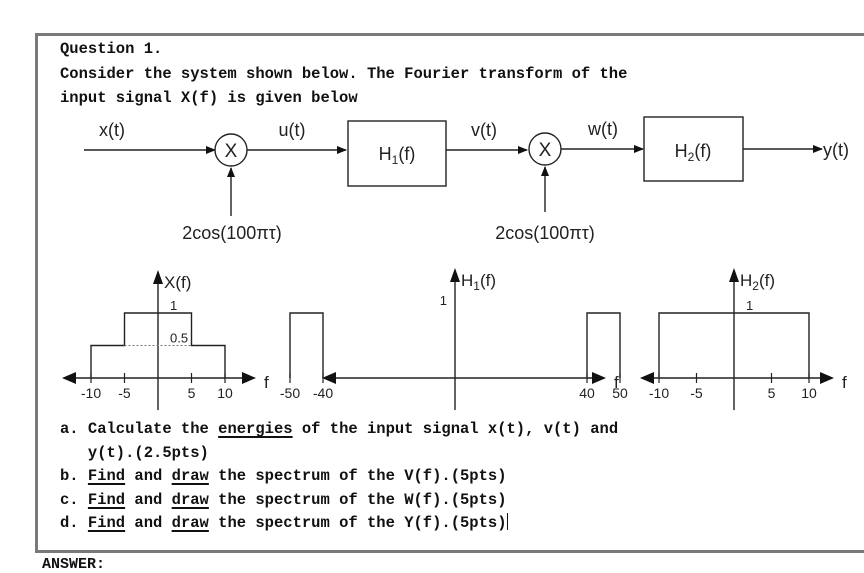 This screenshot has width=864, height=573. What do you see at coordinates (323, 393) in the screenshot?
I see `x-tick-label: -40` at bounding box center [323, 393].